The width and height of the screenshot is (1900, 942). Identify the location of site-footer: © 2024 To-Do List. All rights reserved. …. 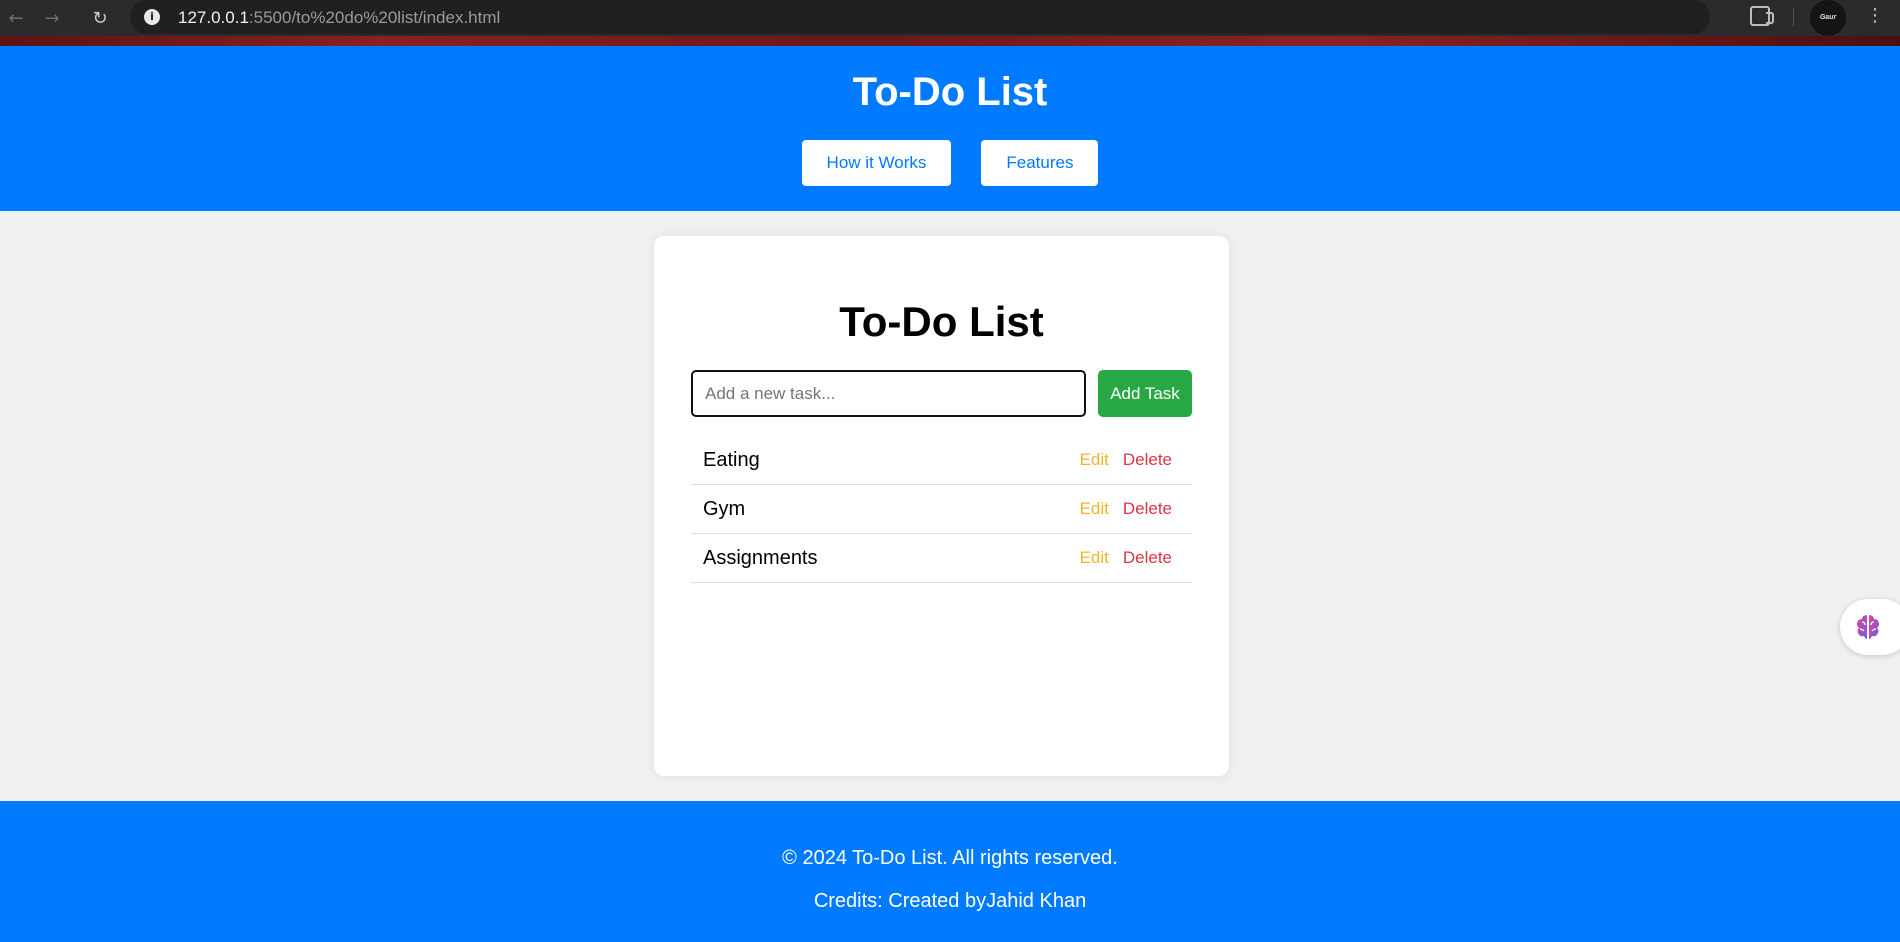
(950, 871).